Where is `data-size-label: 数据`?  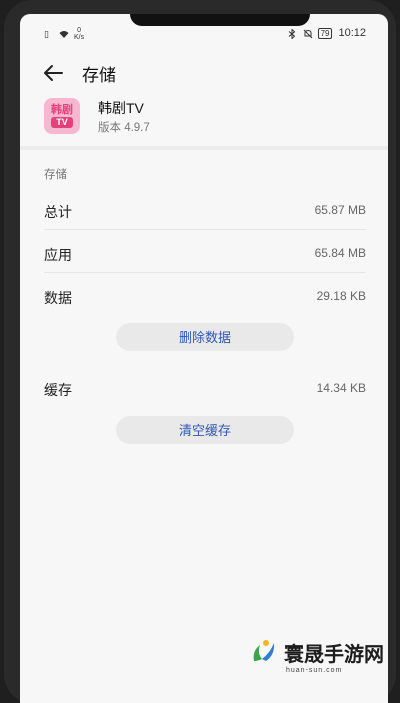 data-size-label: 数据 is located at coordinates (58, 298).